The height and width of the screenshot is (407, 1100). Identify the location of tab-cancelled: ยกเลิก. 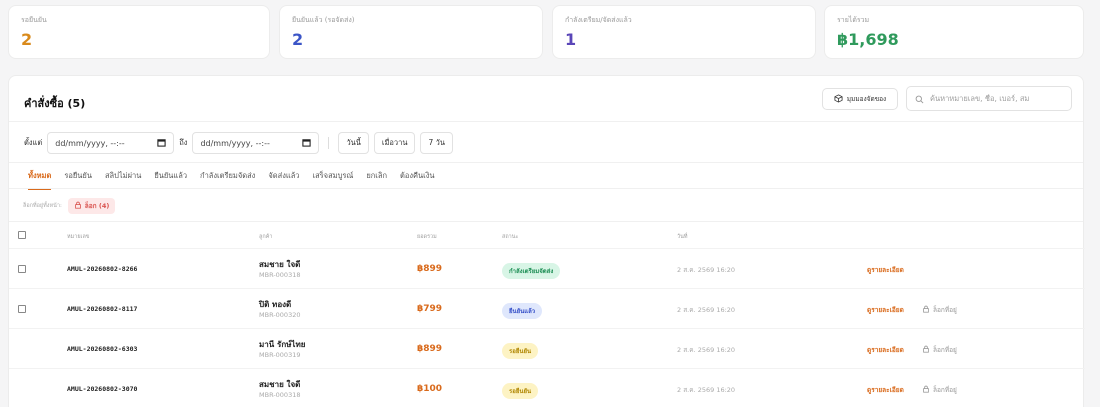
(376, 180).